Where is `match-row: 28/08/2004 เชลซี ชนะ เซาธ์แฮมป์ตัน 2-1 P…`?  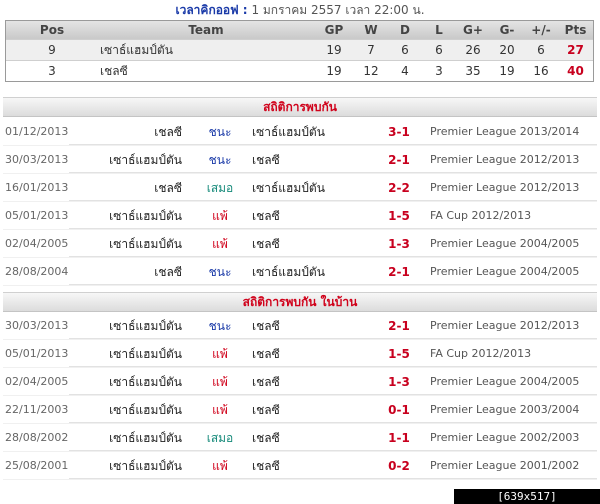
match-row: 28/08/2004 เชลซี ชนะ เซาธ์แฮมป์ตัน 2-1 P… is located at coordinates (300, 272).